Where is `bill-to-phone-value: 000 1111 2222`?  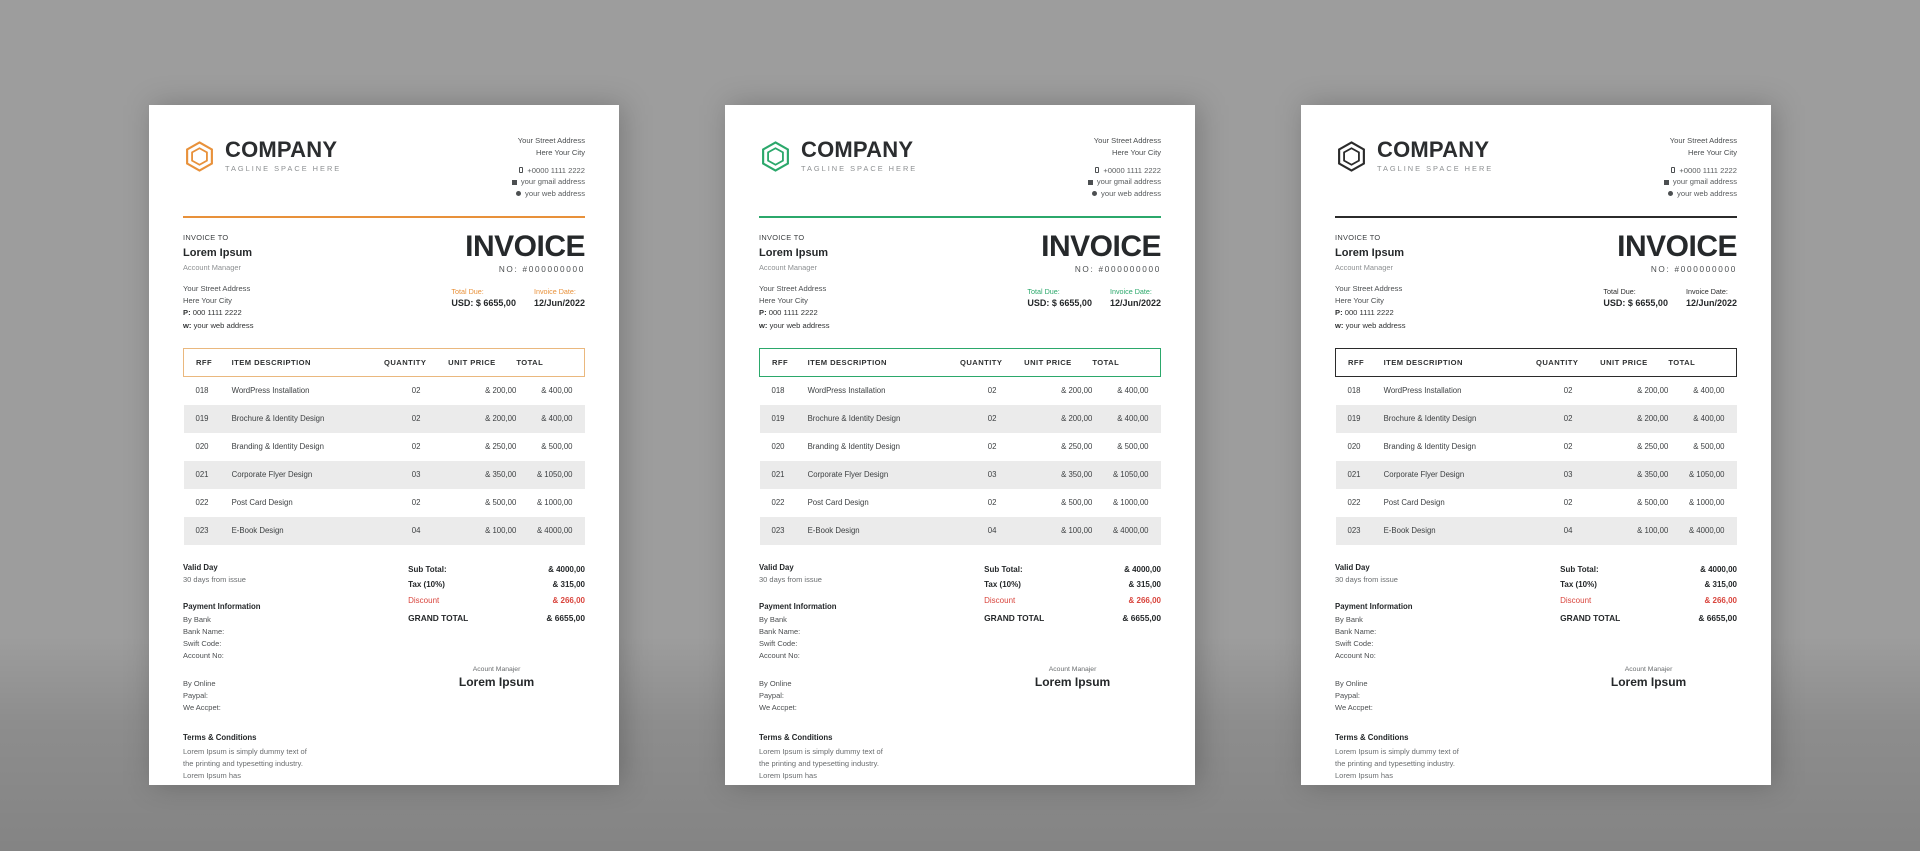 bill-to-phone-value: 000 1111 2222 is located at coordinates (1369, 313).